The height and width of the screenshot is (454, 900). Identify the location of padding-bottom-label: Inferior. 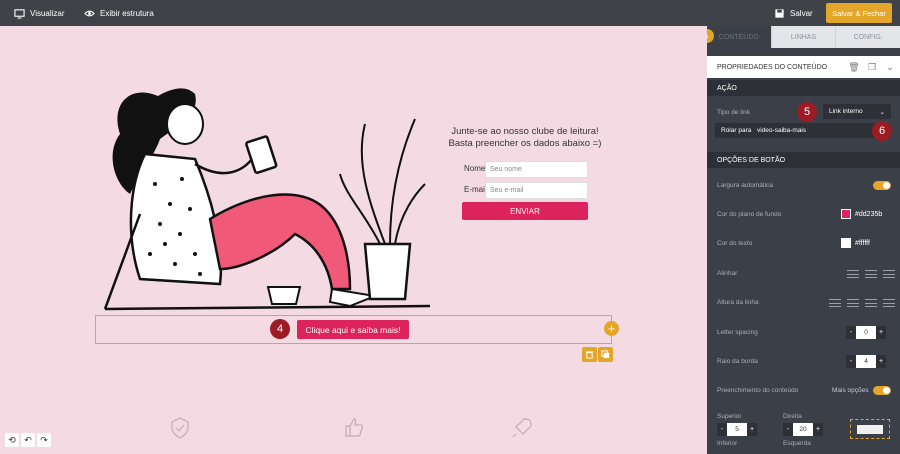
(727, 443).